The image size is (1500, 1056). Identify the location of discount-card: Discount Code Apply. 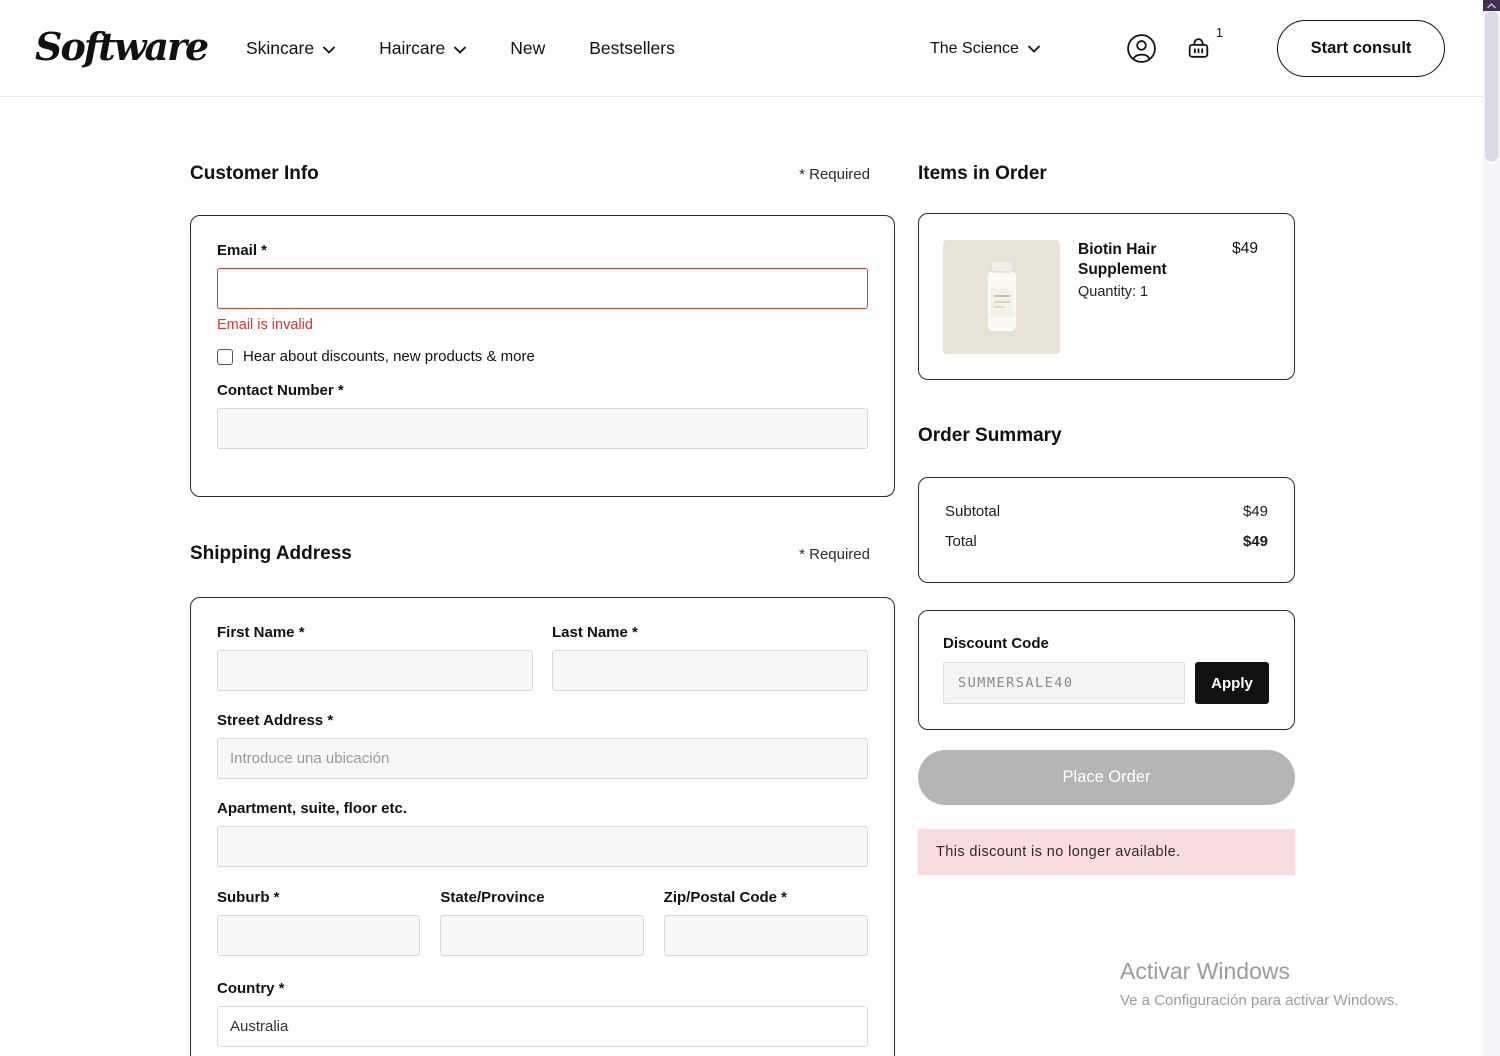
(1106, 670).